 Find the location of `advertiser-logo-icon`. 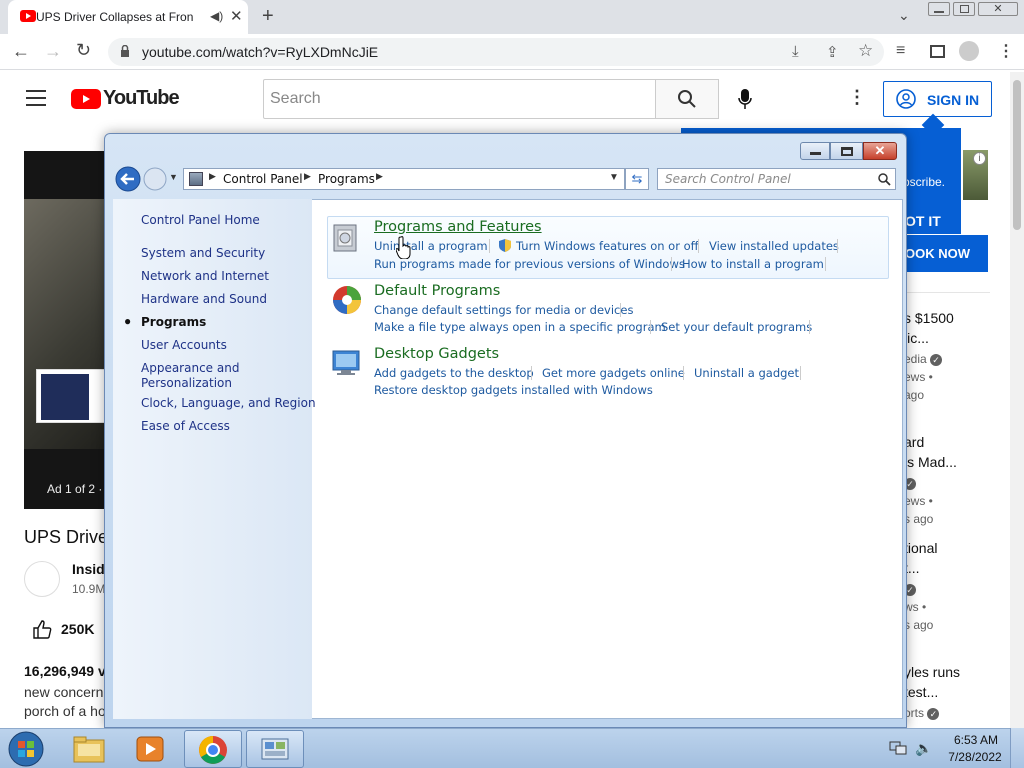

advertiser-logo-icon is located at coordinates (65, 397).